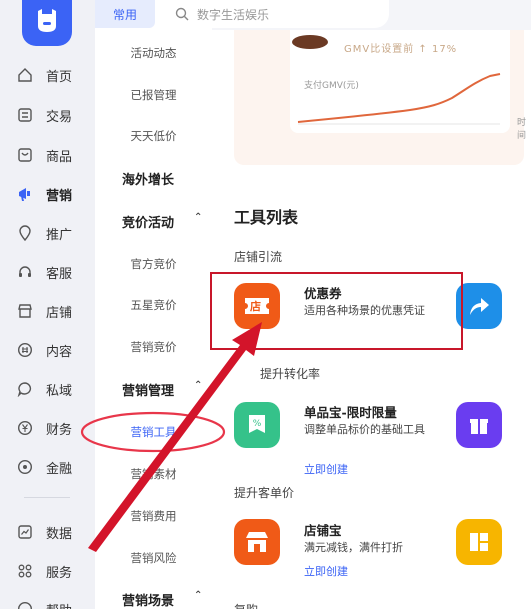 This screenshot has width=531, height=609. What do you see at coordinates (59, 430) in the screenshot?
I see `nav-finance-label: 财务` at bounding box center [59, 430].